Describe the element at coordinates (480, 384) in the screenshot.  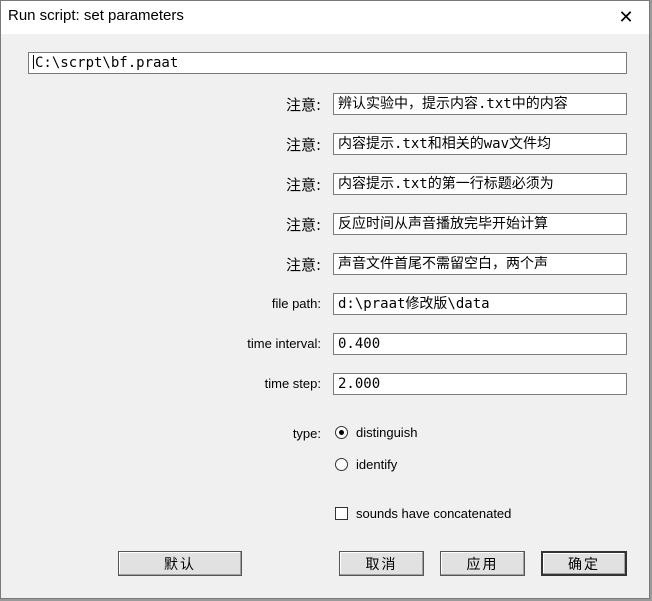
I see `time-step-input: 2.000` at that location.